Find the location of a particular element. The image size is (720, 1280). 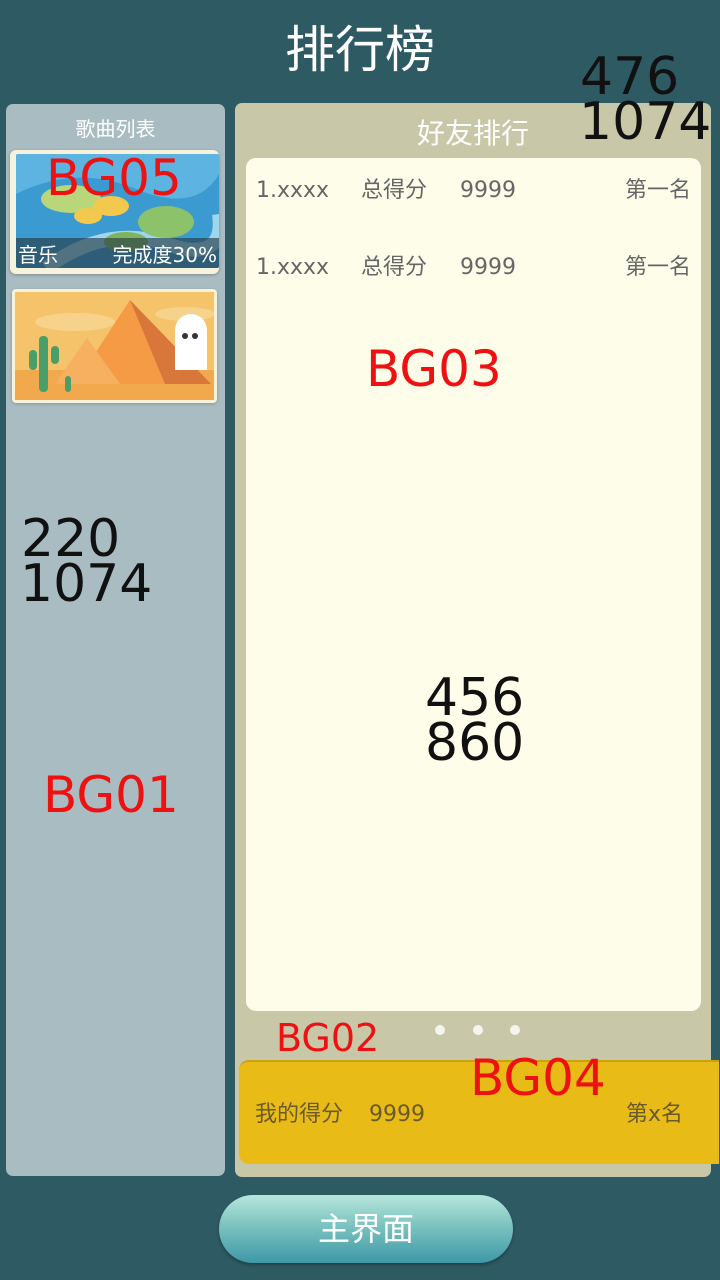

desert-pyramid-image is located at coordinates (114, 346).